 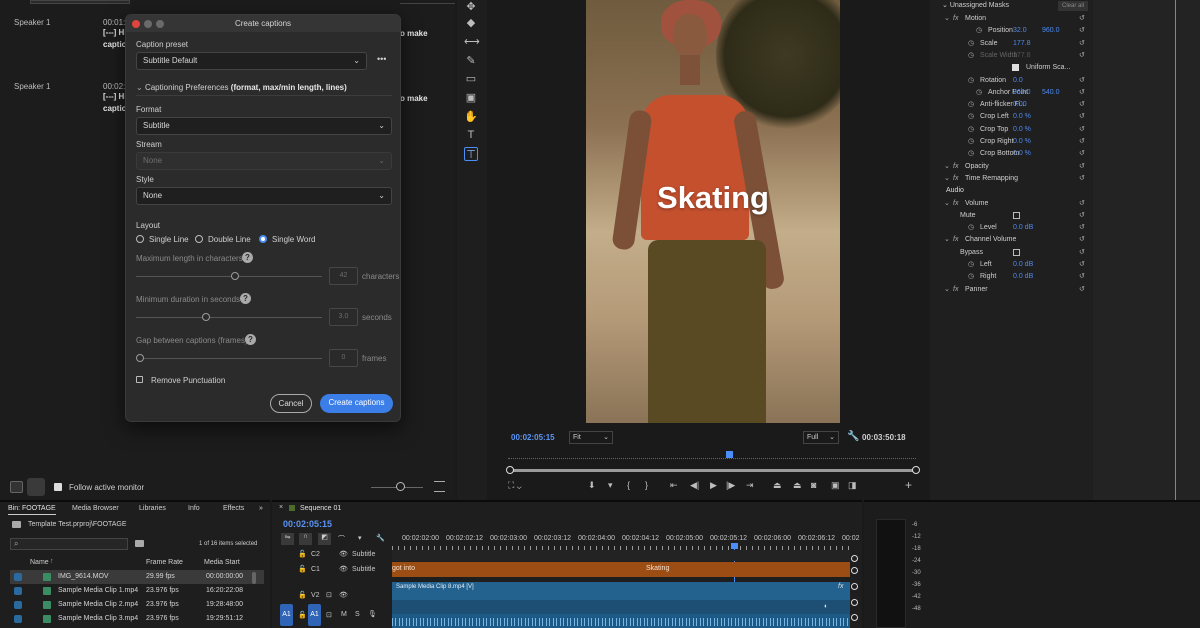 I want to click on multicam-icon: ◨, so click(x=852, y=485).